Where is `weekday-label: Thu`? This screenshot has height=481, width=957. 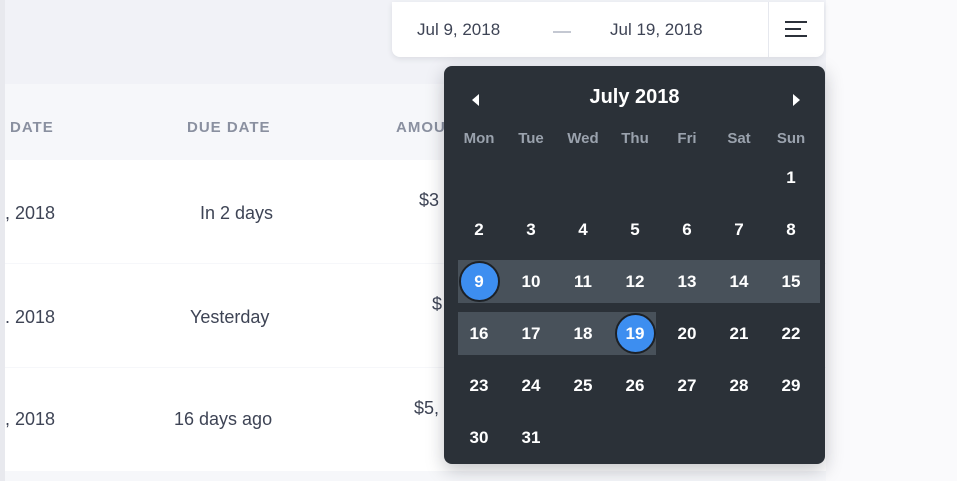 weekday-label: Thu is located at coordinates (635, 138).